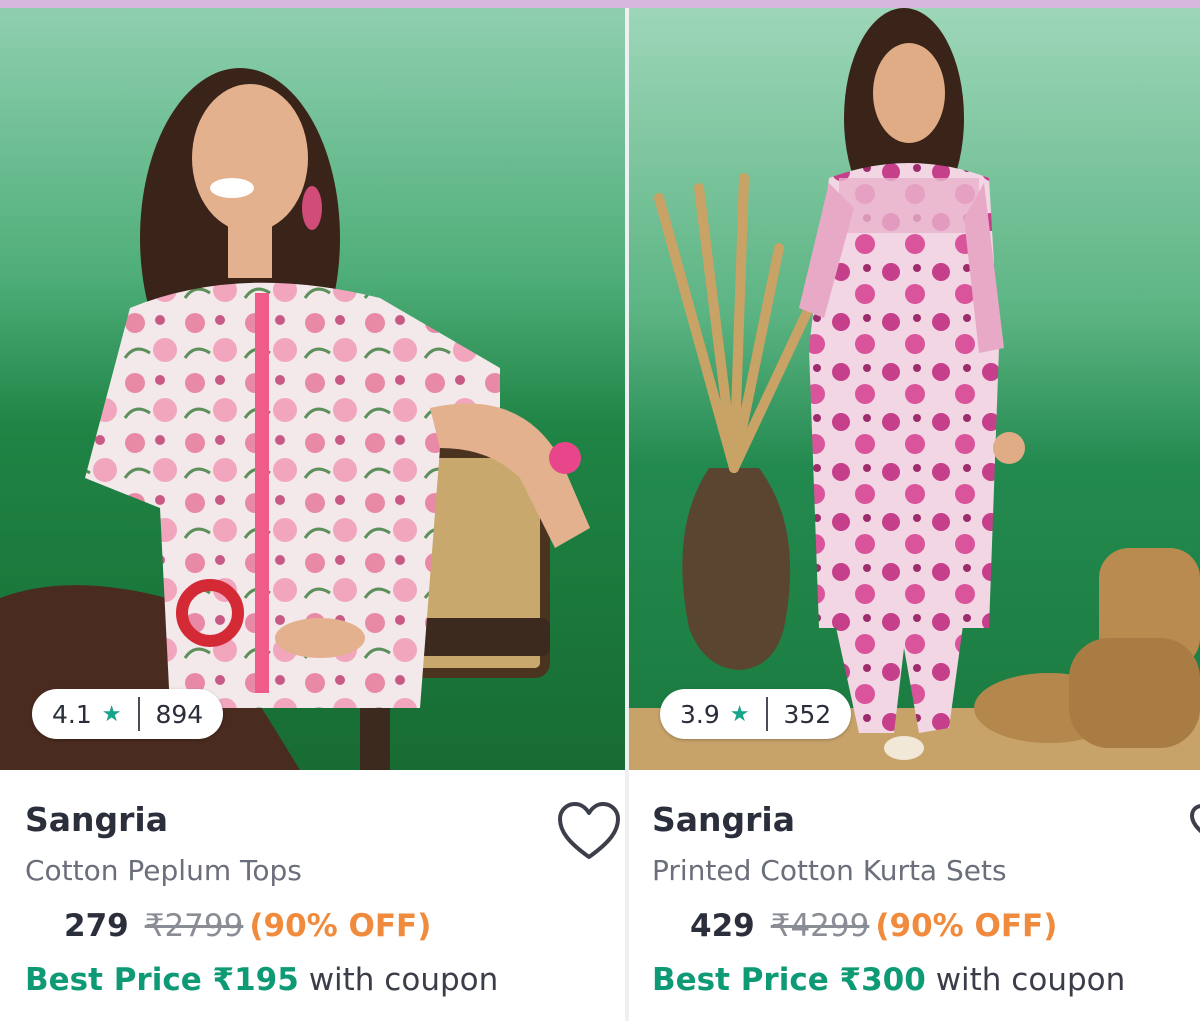 This screenshot has height=1021, width=1200. Describe the element at coordinates (163, 870) in the screenshot. I see `product-name: Cotton Peplum Tops` at that location.